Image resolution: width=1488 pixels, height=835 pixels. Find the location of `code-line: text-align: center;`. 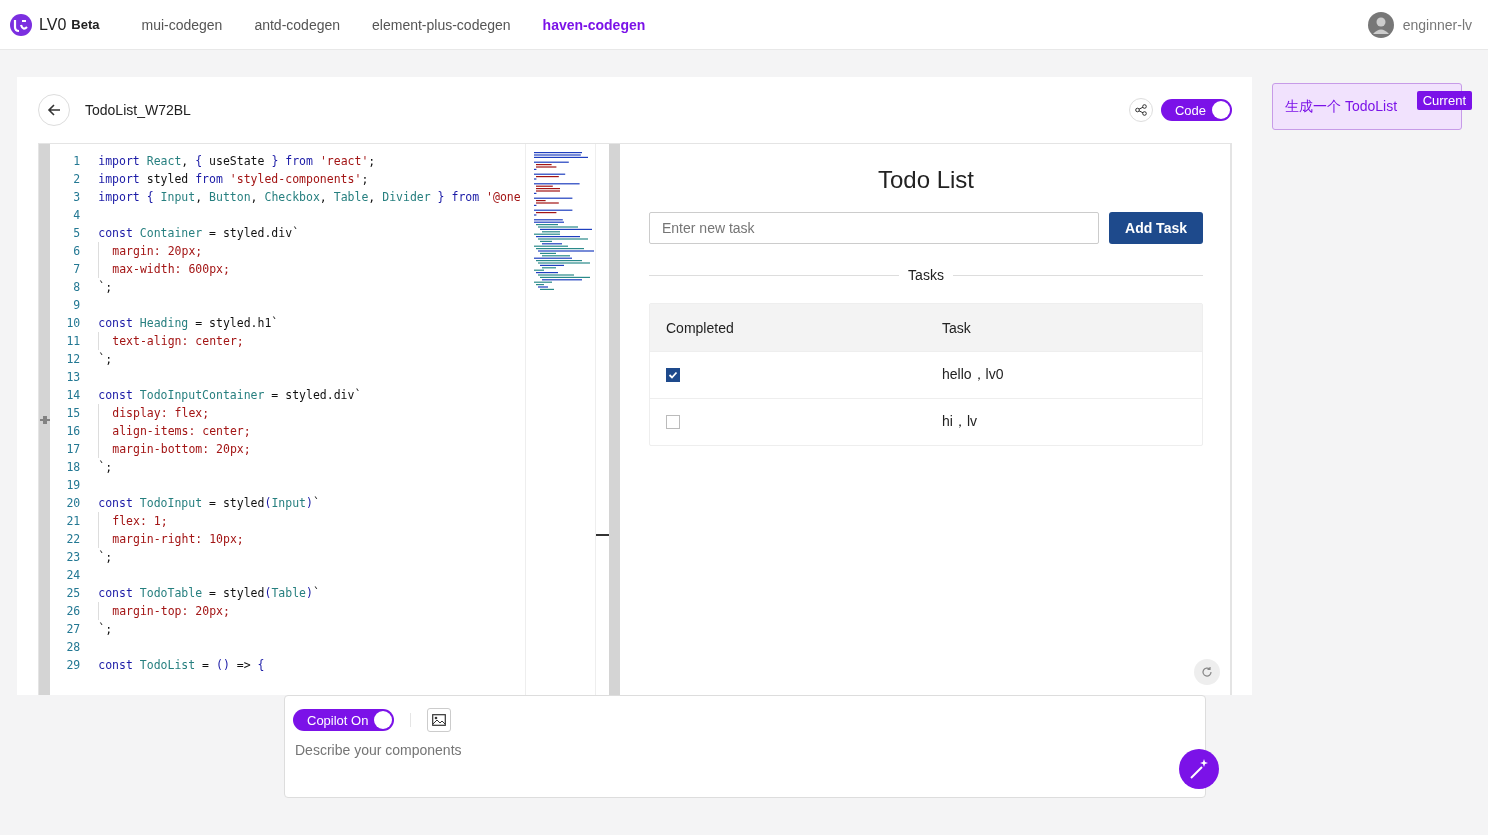

code-line: text-align: center; is located at coordinates (171, 341).